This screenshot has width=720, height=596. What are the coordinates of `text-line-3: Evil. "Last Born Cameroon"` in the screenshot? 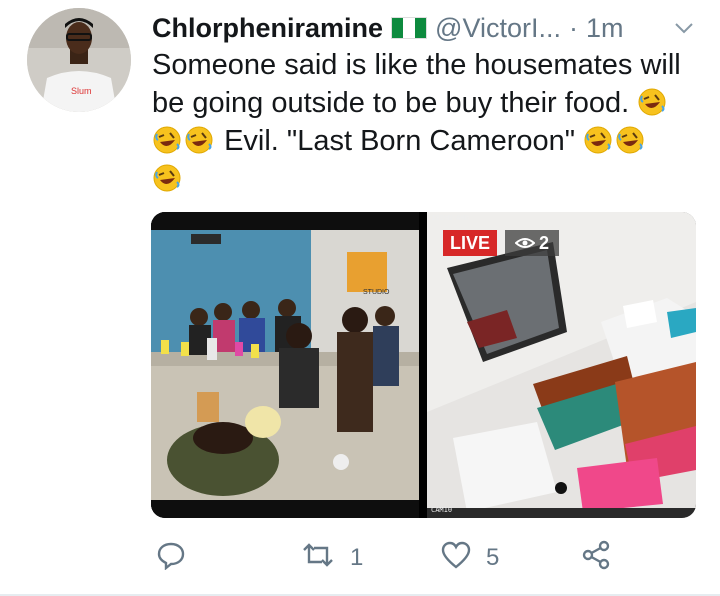 It's located at (400, 141).